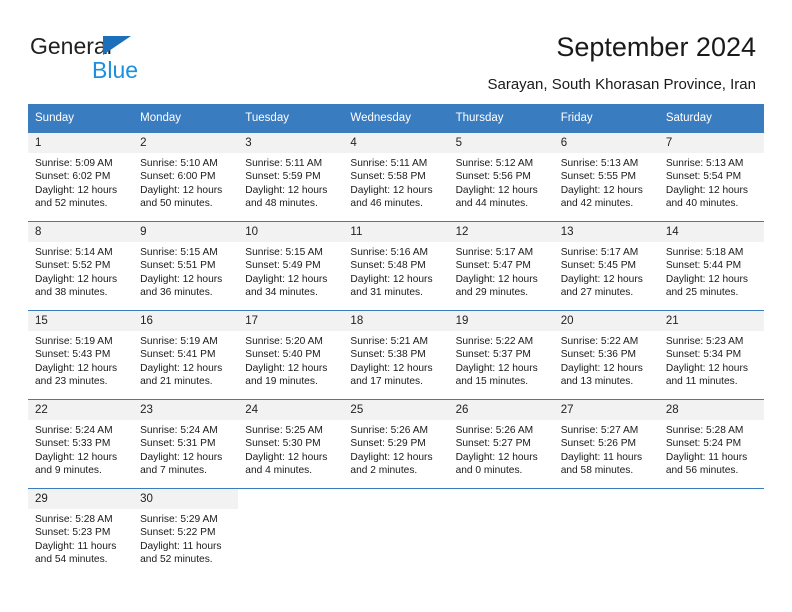 The width and height of the screenshot is (792, 612). I want to click on sunrise-time: Sunrise: 5:23 AM, so click(704, 341).